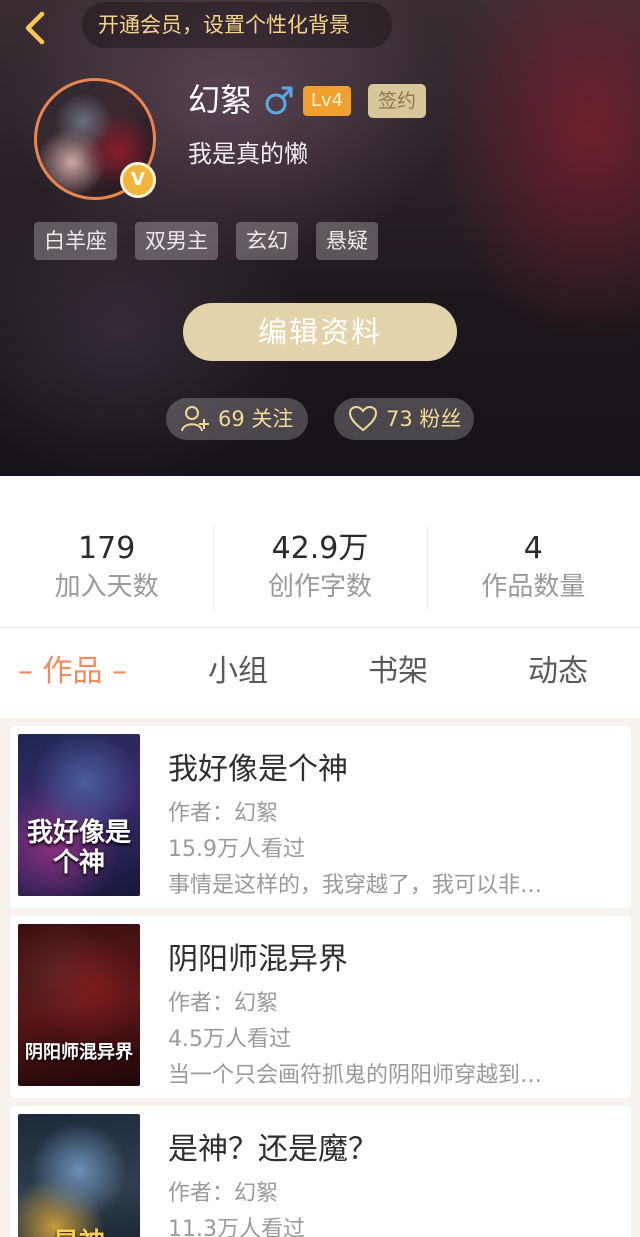  What do you see at coordinates (106, 587) in the screenshot?
I see `stat-label: 加入天数` at bounding box center [106, 587].